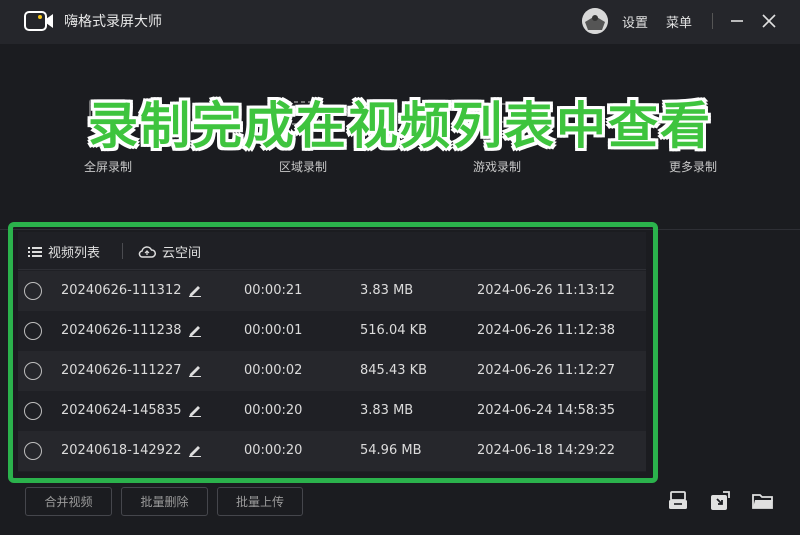 The height and width of the screenshot is (535, 800). What do you see at coordinates (122, 251) in the screenshot?
I see `tab-divider` at bounding box center [122, 251].